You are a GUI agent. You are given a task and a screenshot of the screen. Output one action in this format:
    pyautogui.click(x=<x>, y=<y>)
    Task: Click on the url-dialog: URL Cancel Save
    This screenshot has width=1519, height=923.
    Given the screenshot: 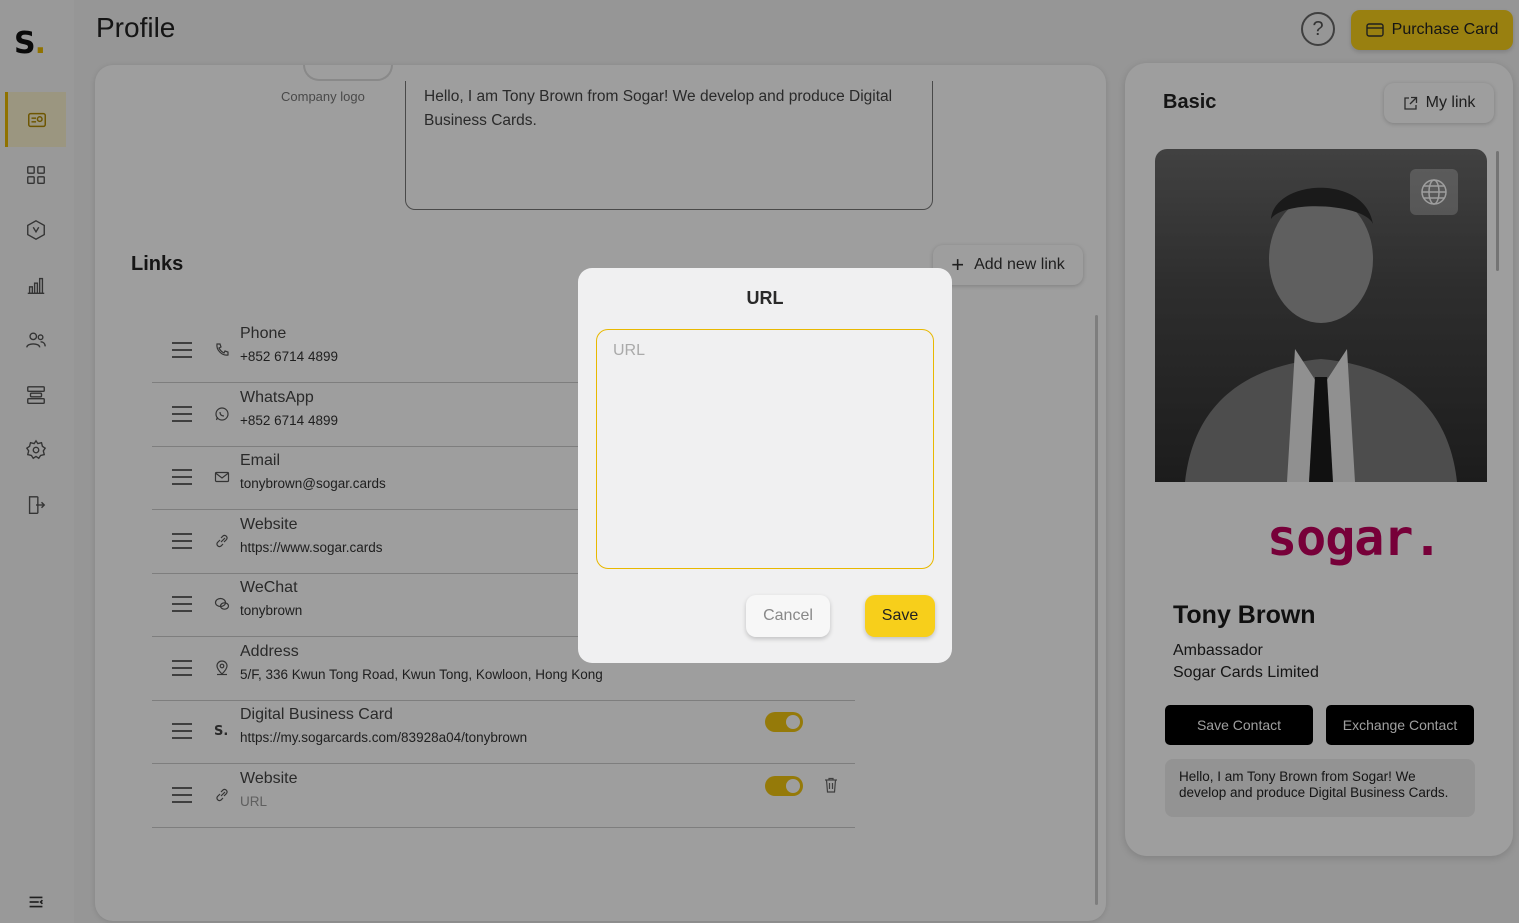 What is the action you would take?
    pyautogui.click(x=765, y=465)
    